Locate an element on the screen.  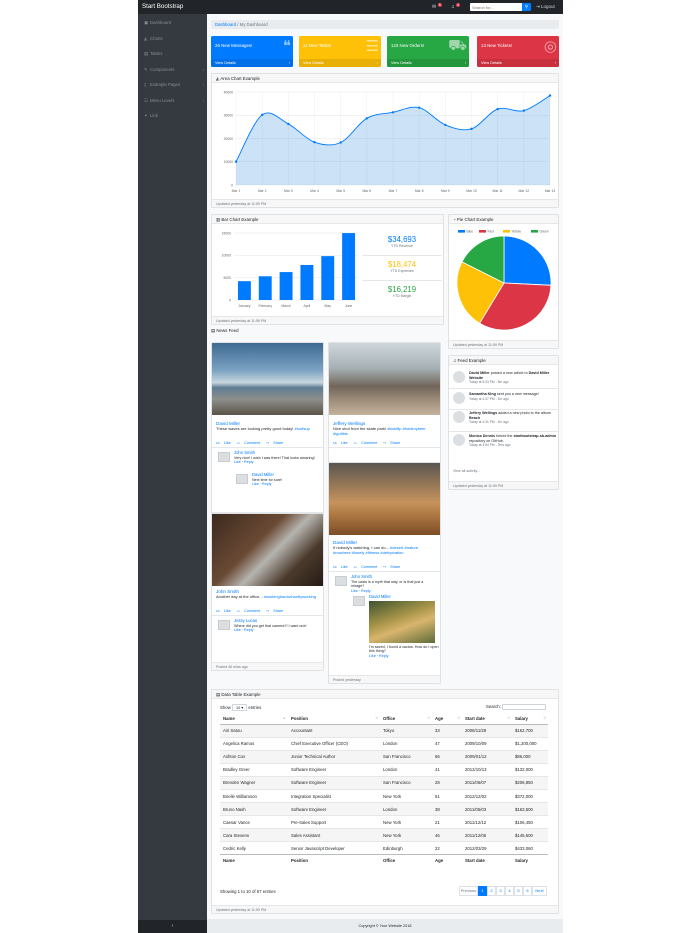
chevron-right-icon: › is located at coordinates (203, 84).